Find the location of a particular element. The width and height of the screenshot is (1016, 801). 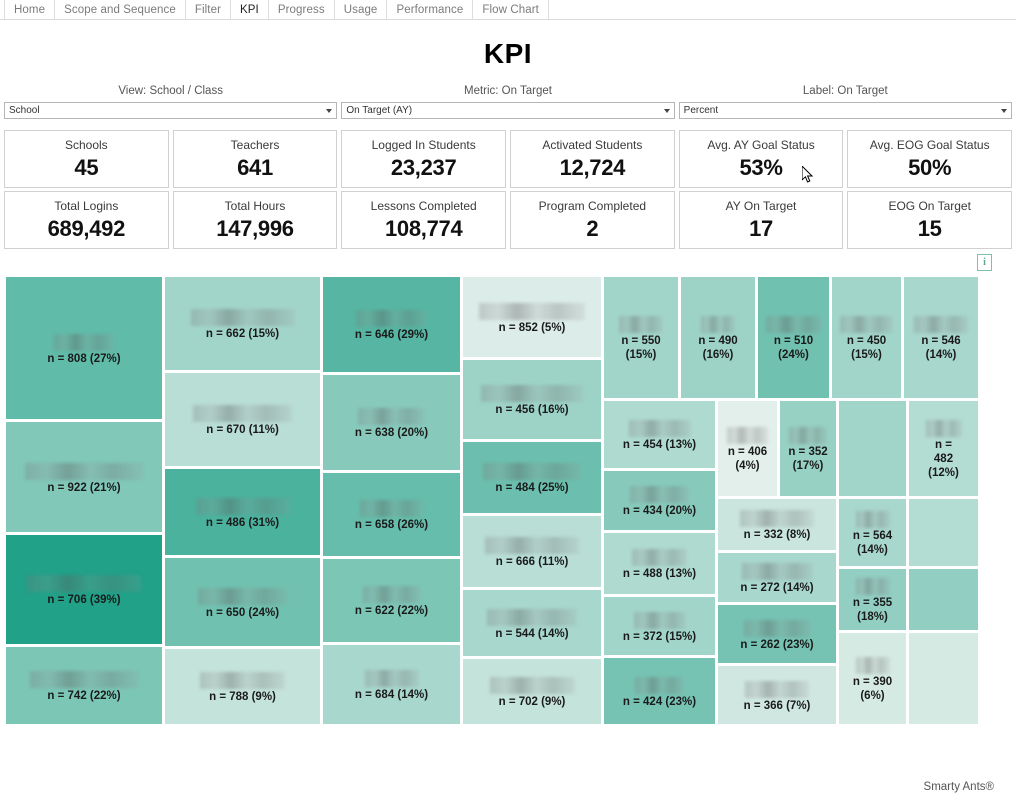

treemap-tile: n = 666 (11%) is located at coordinates (532, 551).